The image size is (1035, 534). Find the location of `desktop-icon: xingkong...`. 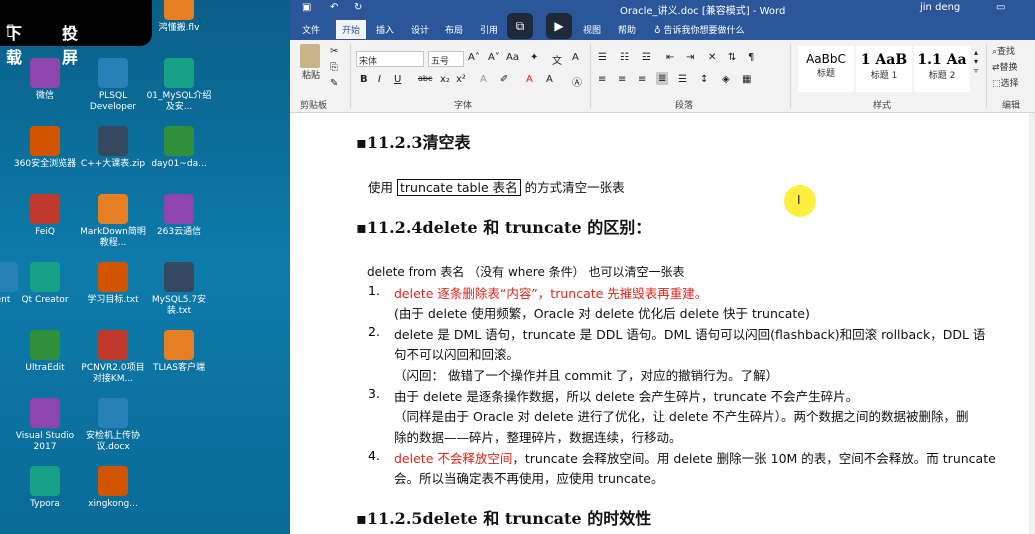

desktop-icon: xingkong... is located at coordinates (113, 488).